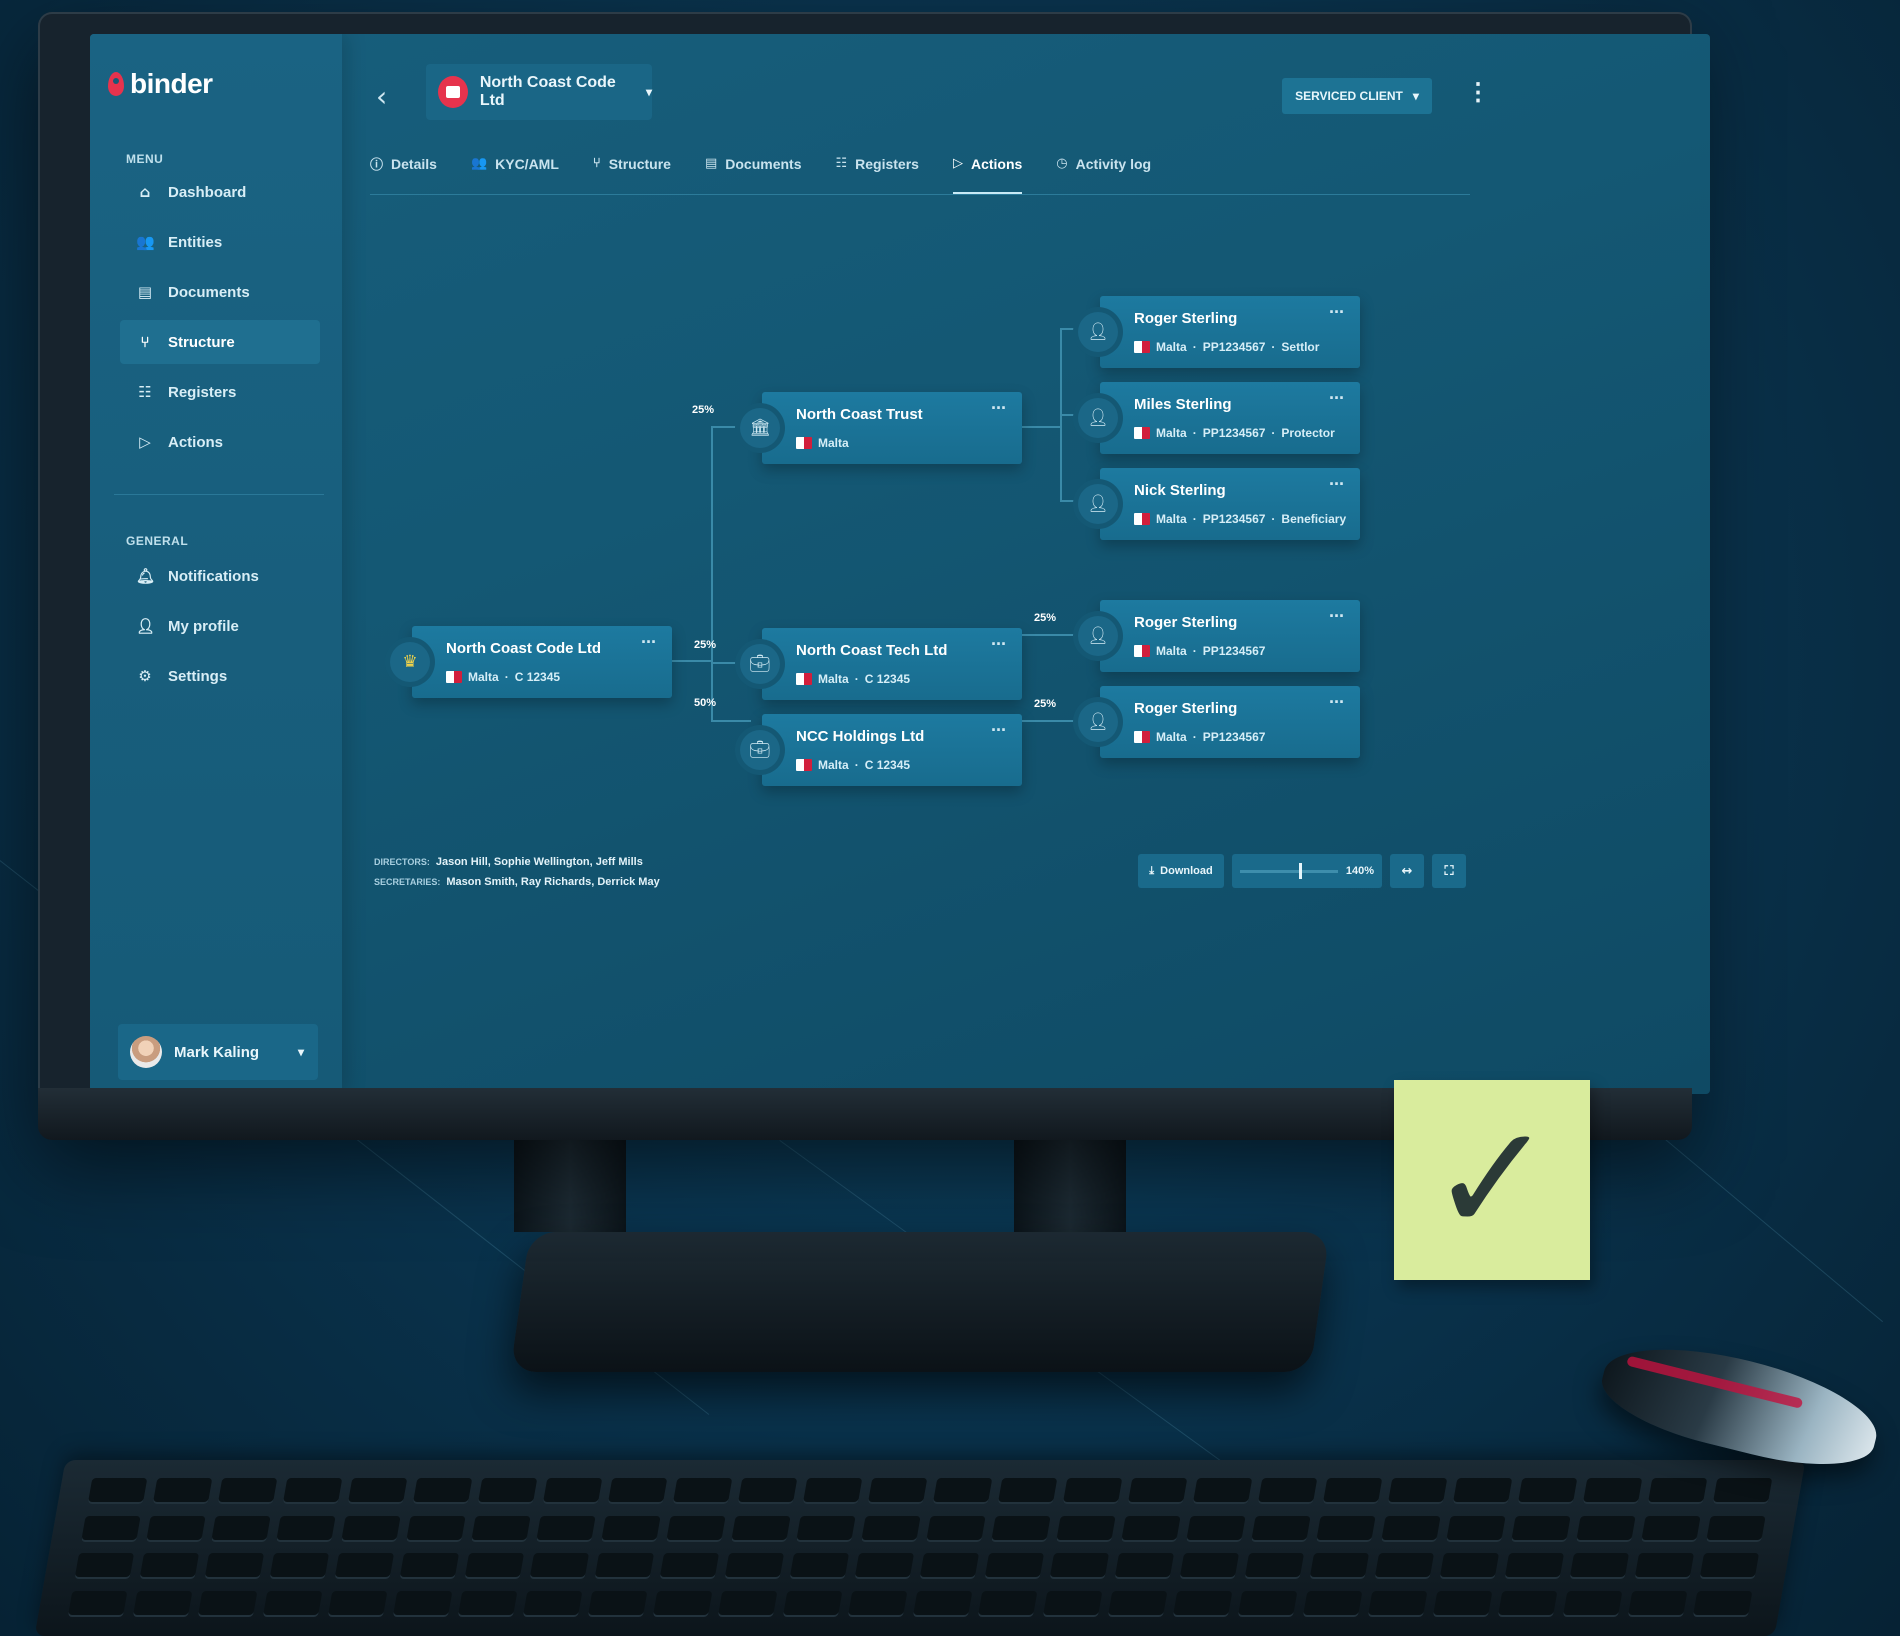 This screenshot has height=1636, width=1900. Describe the element at coordinates (1103, 174) in the screenshot. I see `tab-activity-log: ◷ Activity log` at that location.